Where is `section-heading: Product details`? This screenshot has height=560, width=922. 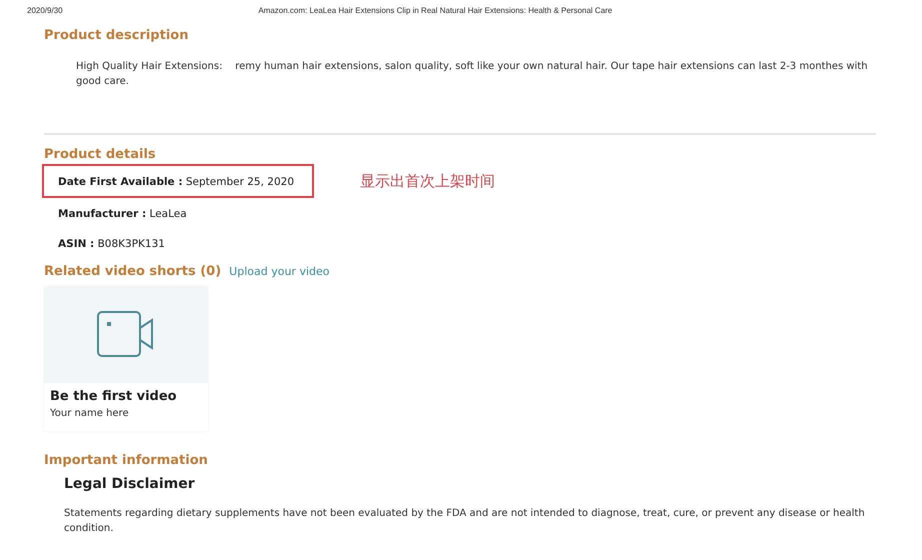 section-heading: Product details is located at coordinates (100, 154).